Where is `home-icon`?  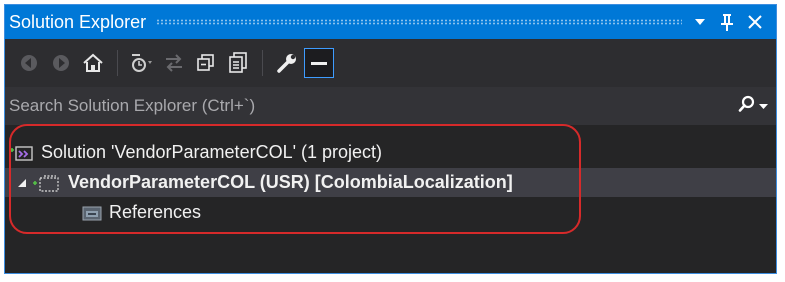 home-icon is located at coordinates (93, 63).